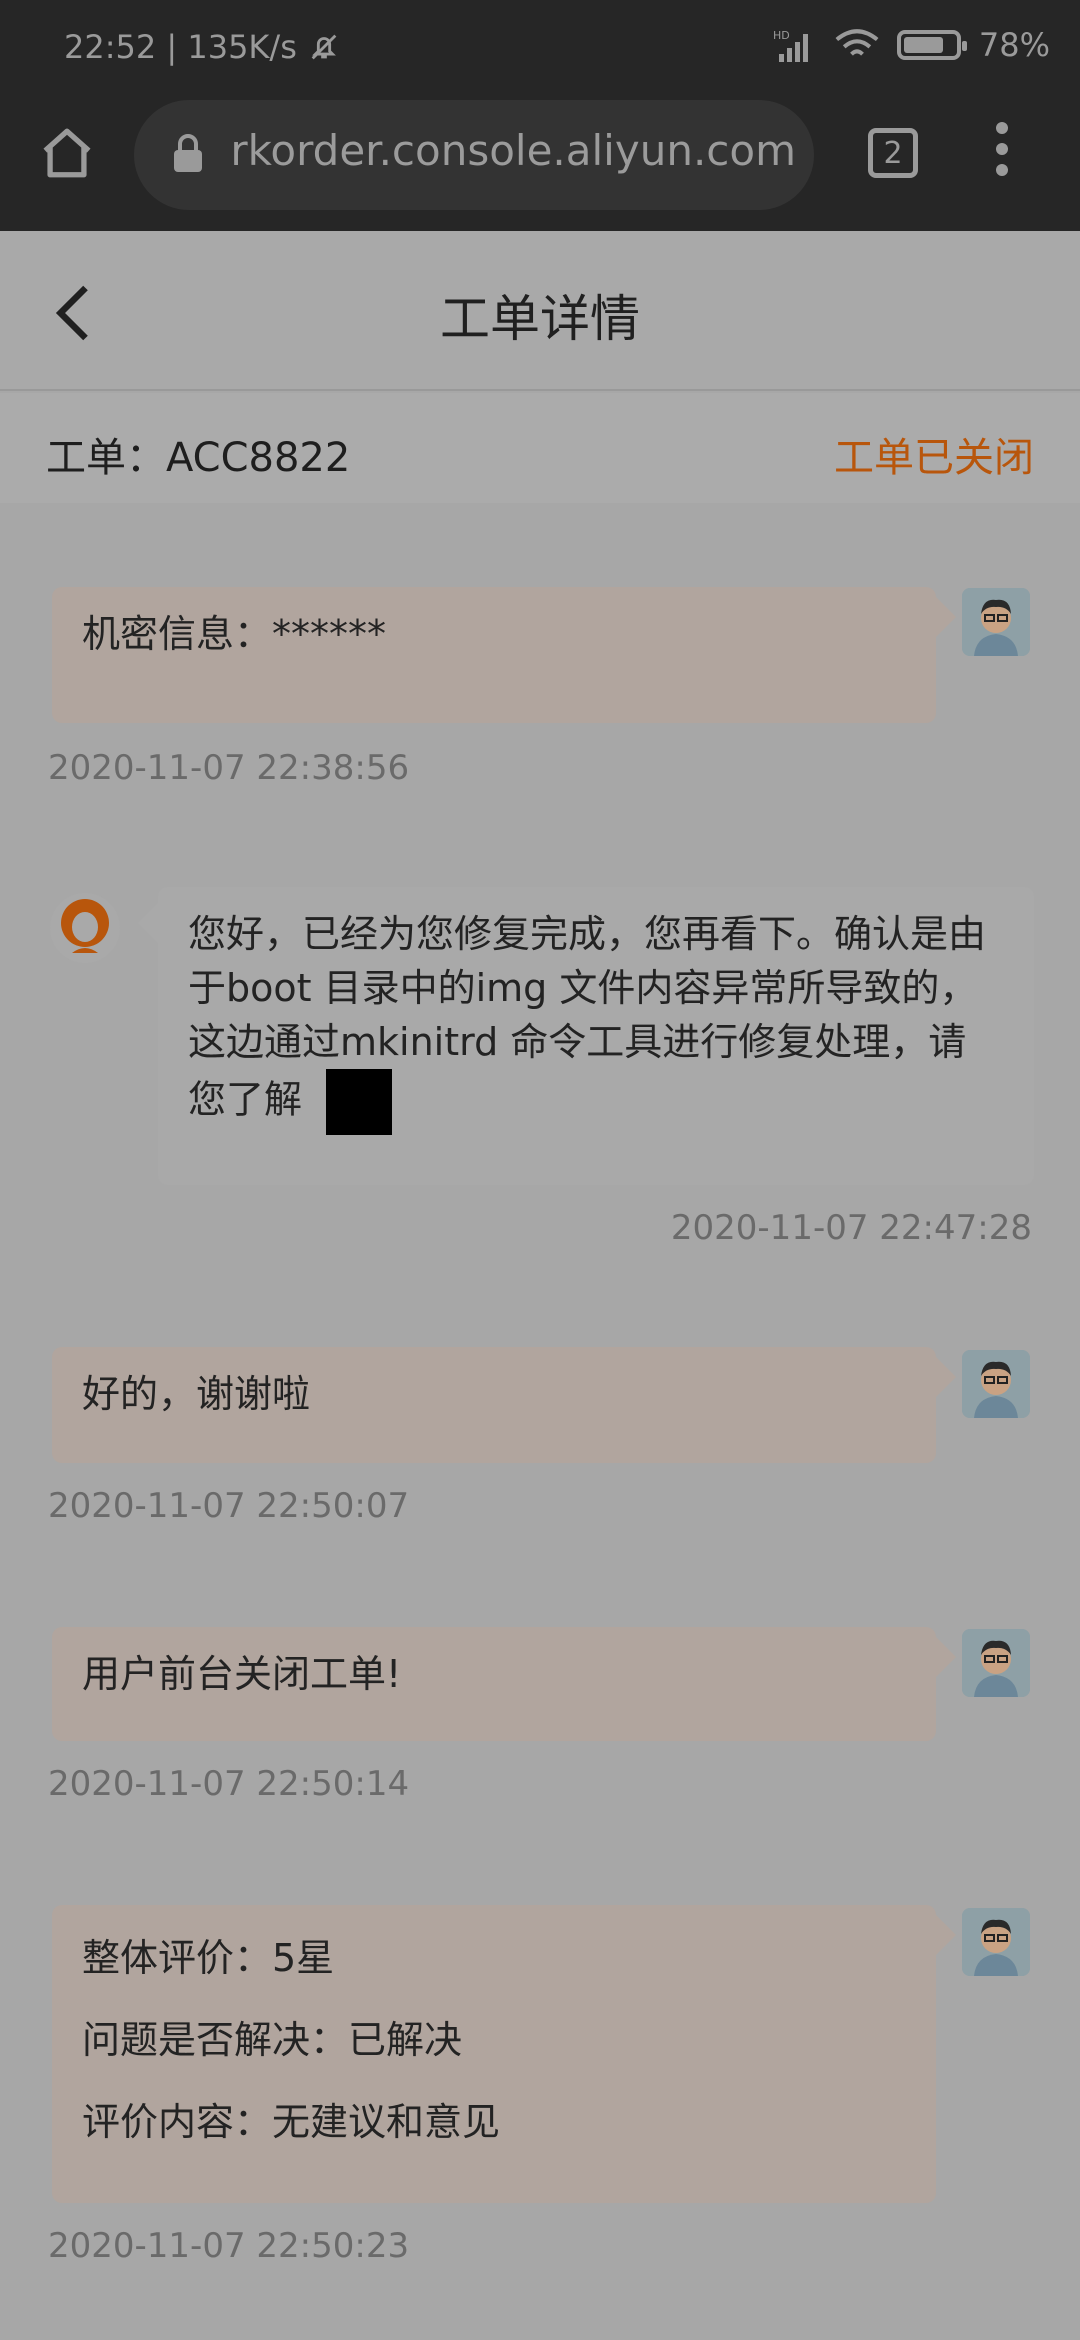  I want to click on home-icon, so click(67, 153).